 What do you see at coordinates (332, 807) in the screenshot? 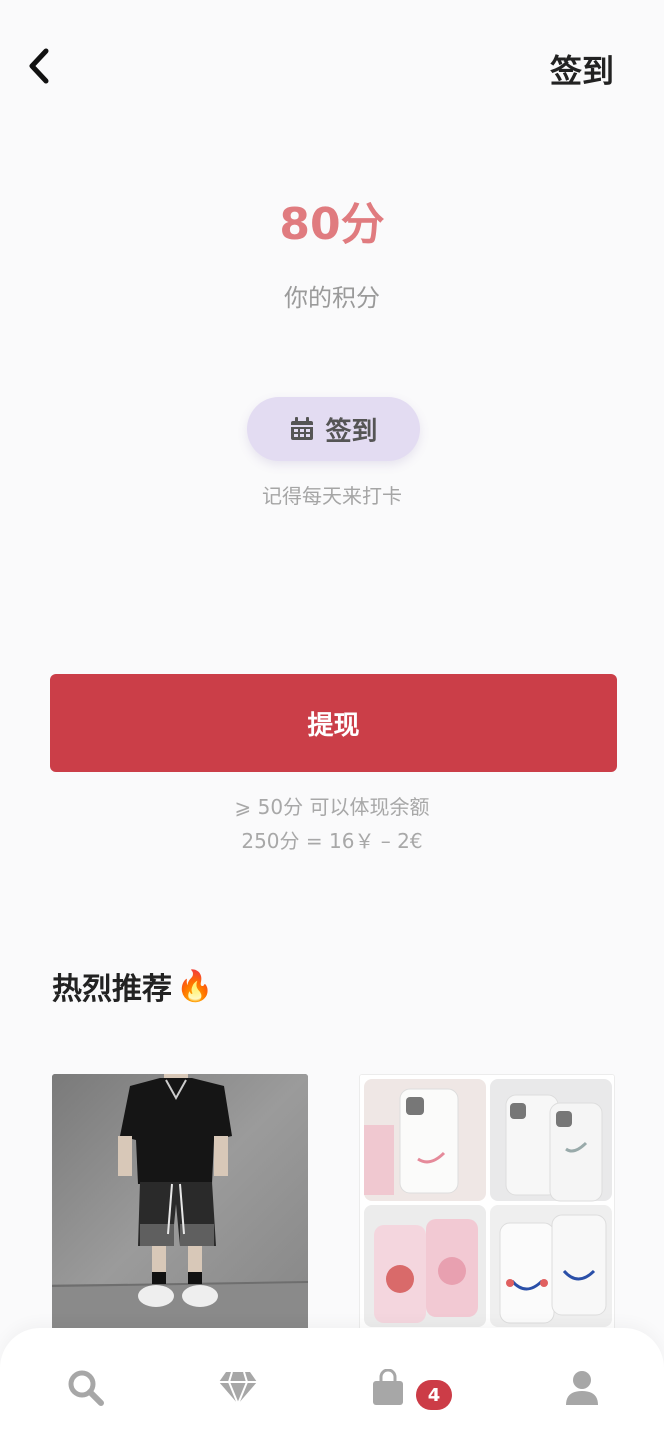
I see `withdraw-note-threshold: ⩾ 50分 可以体现余额` at bounding box center [332, 807].